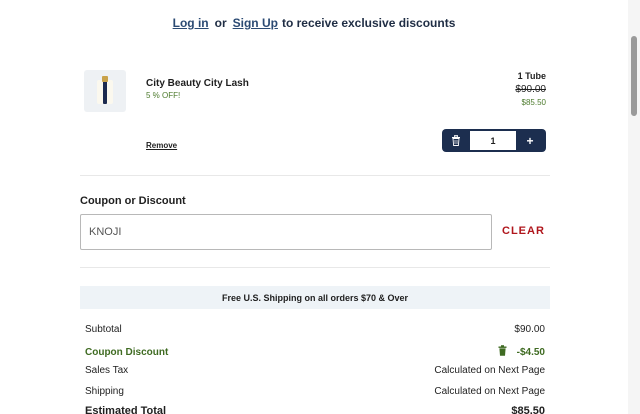 The width and height of the screenshot is (640, 414). What do you see at coordinates (528, 409) in the screenshot?
I see `estimated-total-value: $85.50` at bounding box center [528, 409].